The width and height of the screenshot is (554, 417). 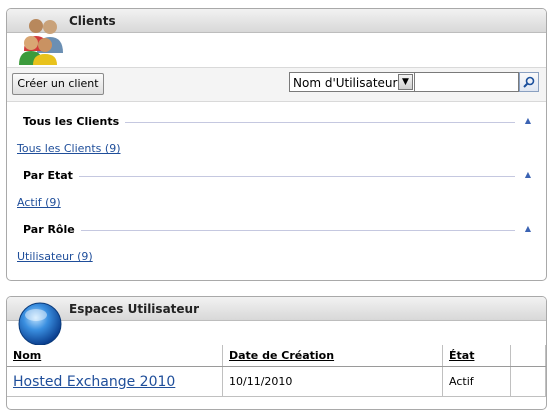 I want to click on section-by-state-header: Par Etat ▲, so click(x=277, y=176).